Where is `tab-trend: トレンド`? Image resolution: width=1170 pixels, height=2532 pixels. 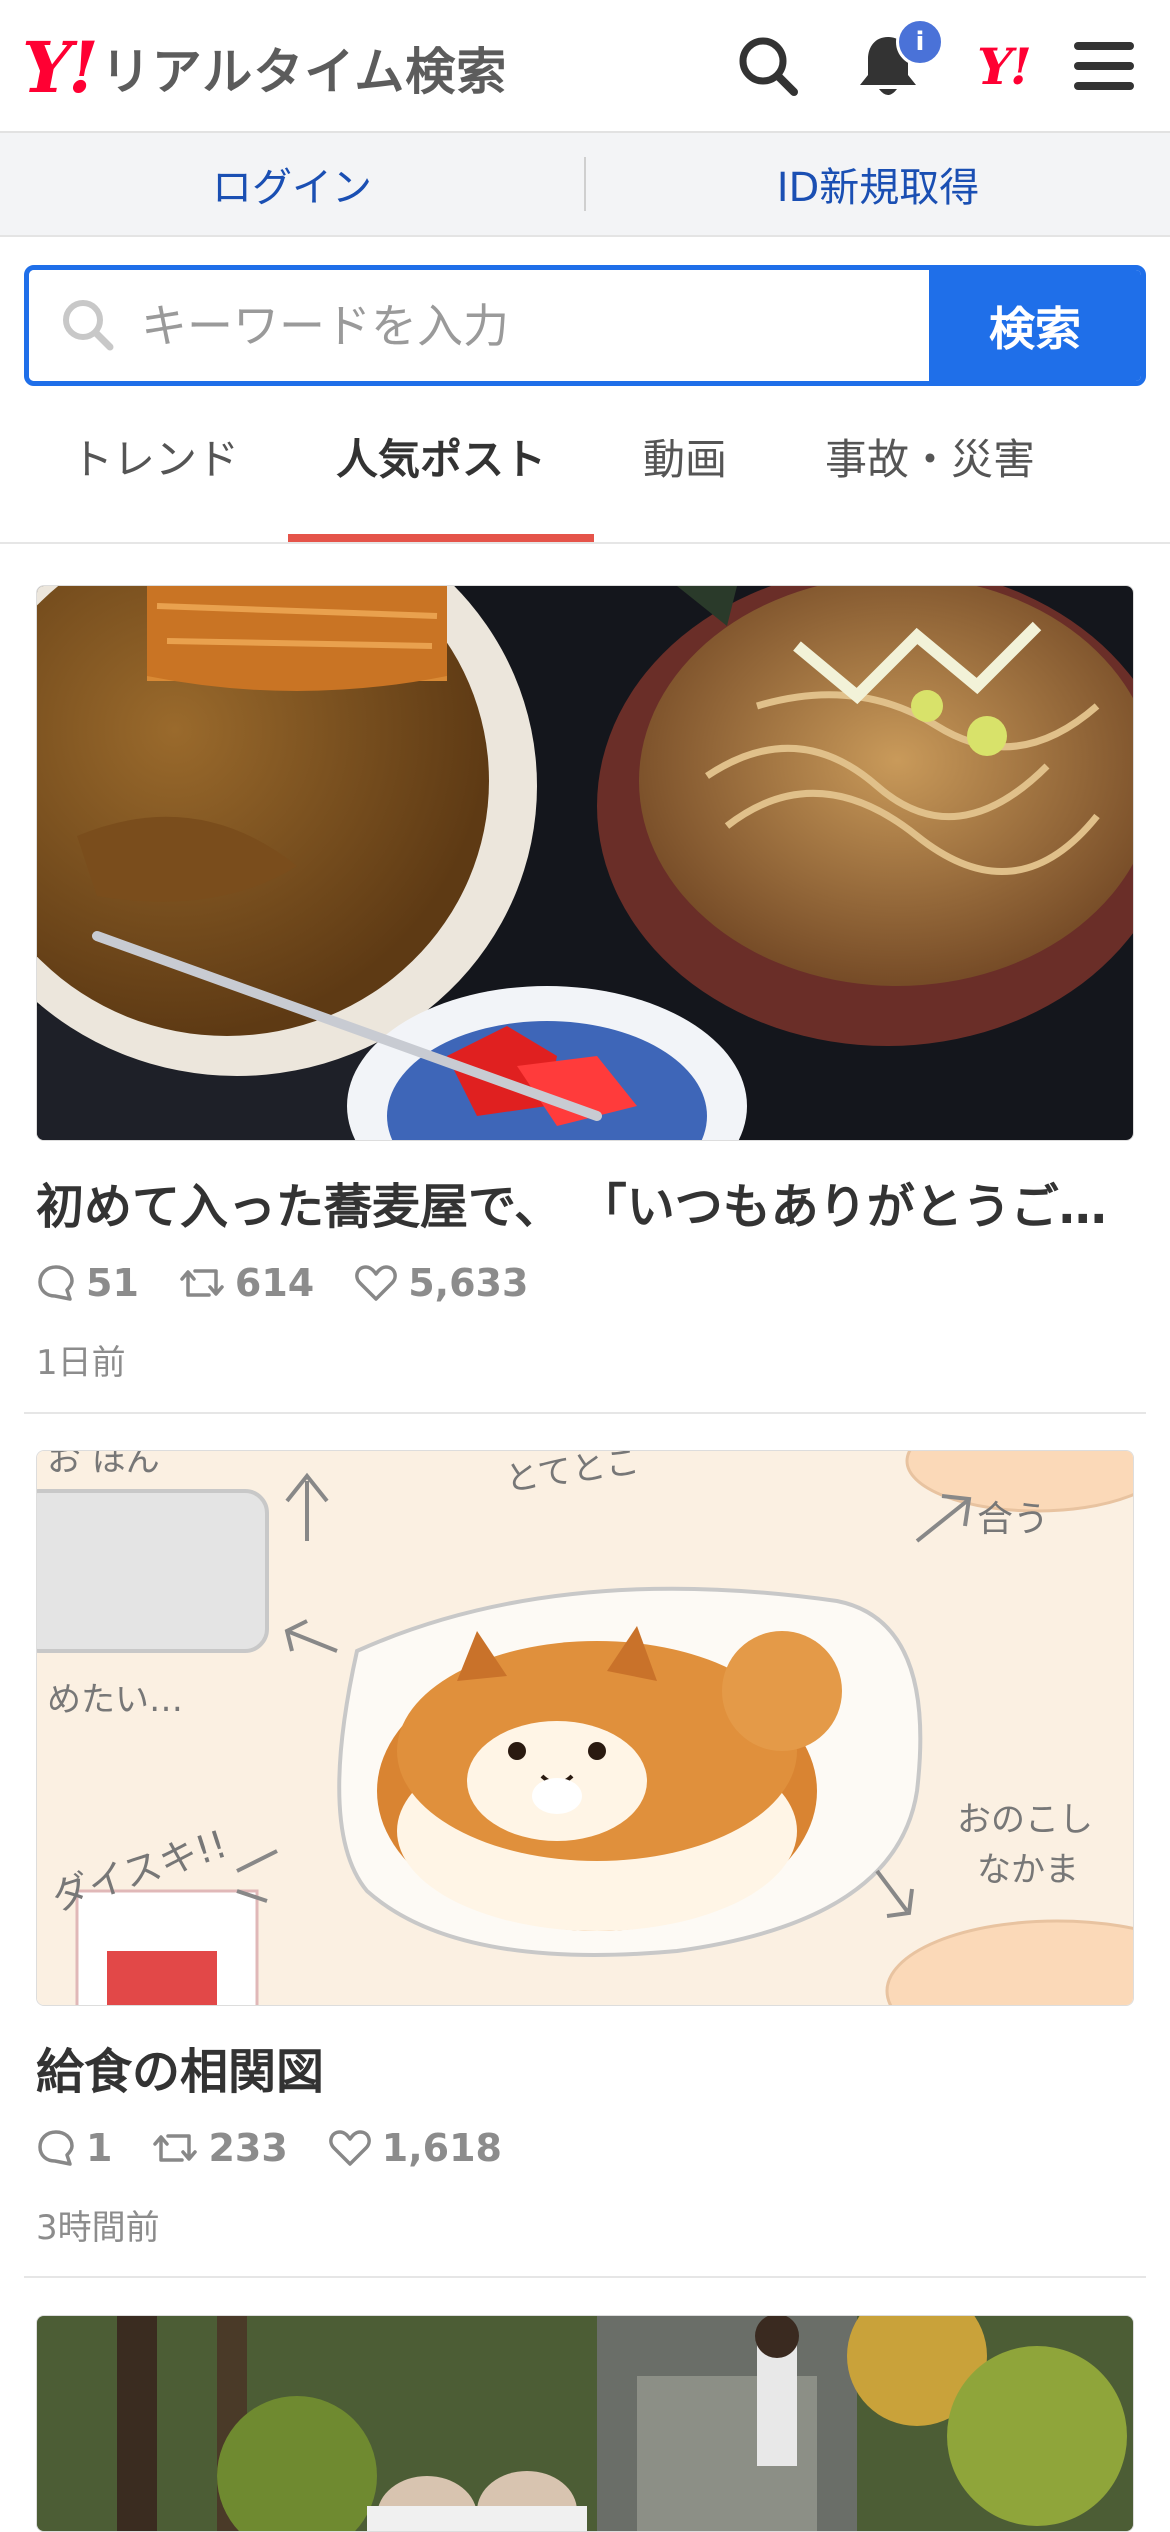
tab-trend: トレンド is located at coordinates (155, 476).